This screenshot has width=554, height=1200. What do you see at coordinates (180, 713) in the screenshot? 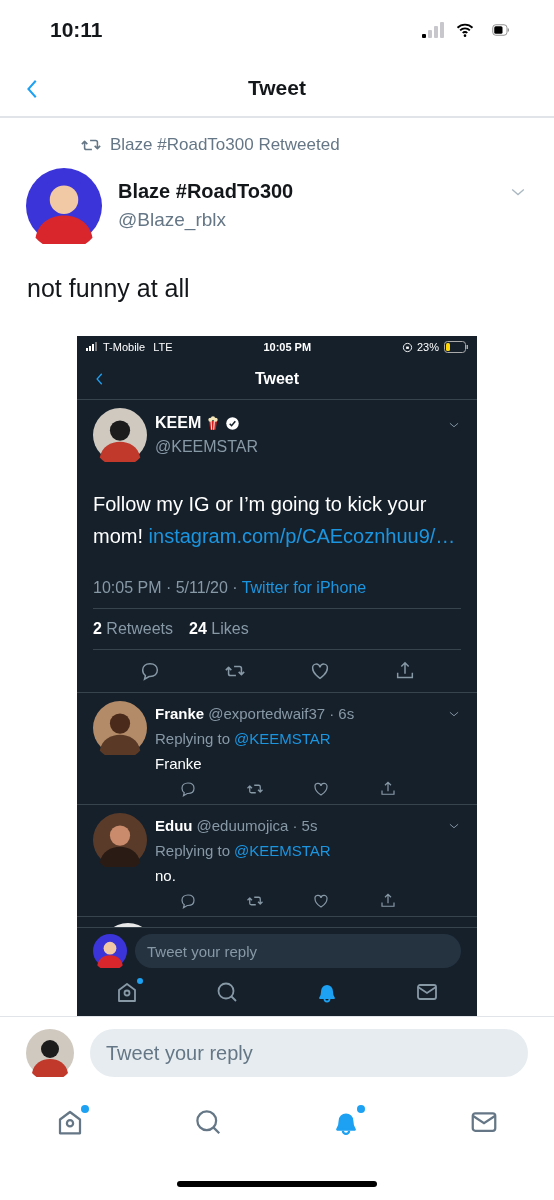
I see `reply-author-name: Franke` at bounding box center [180, 713].